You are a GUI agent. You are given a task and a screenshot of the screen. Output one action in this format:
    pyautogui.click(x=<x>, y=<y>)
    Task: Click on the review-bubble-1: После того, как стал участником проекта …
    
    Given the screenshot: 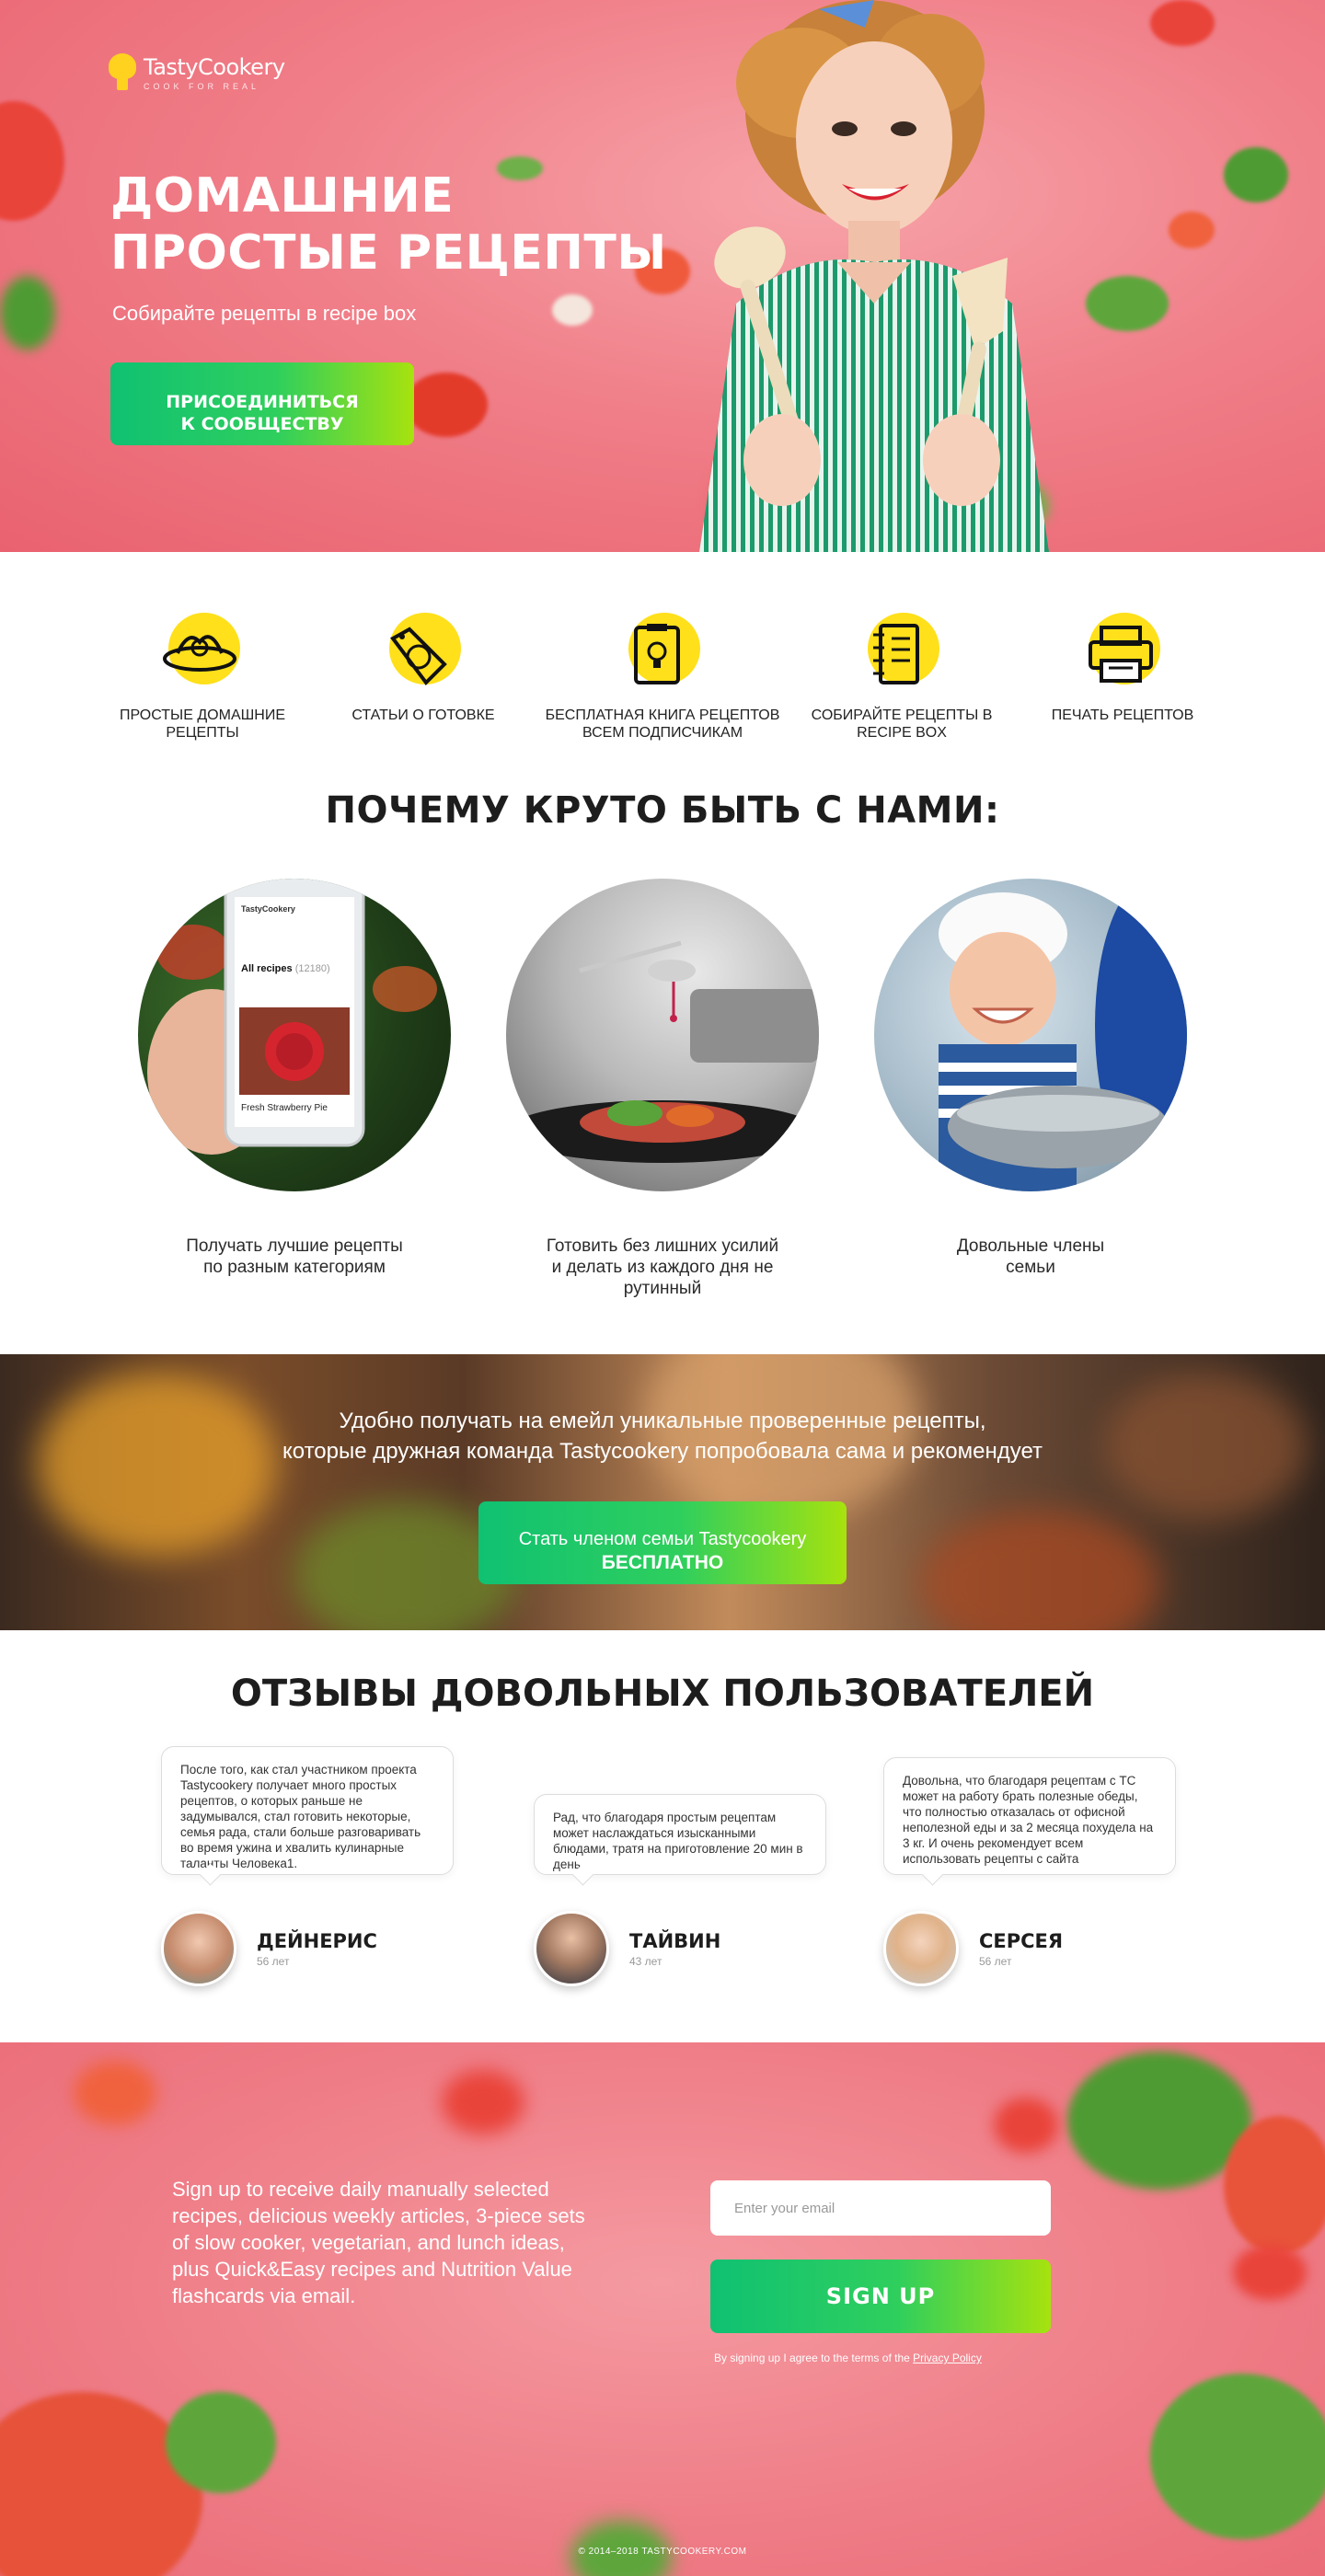 What is the action you would take?
    pyautogui.click(x=307, y=1810)
    